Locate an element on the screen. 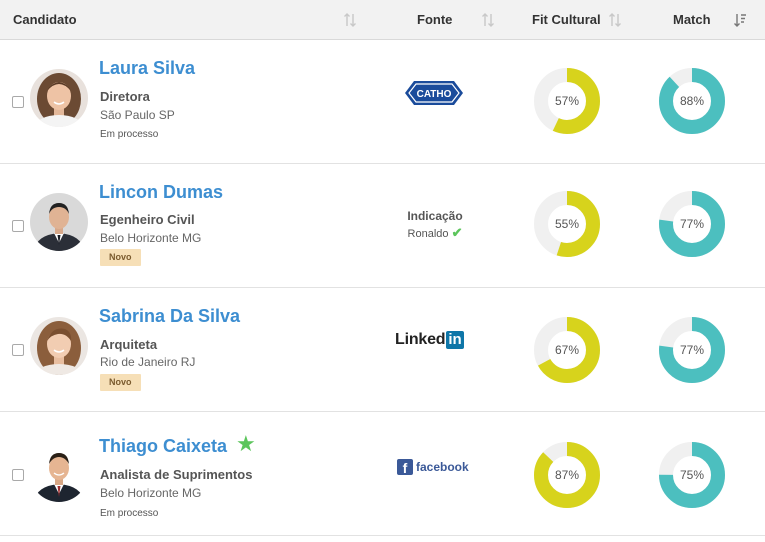  catho-logo-text: CATHO is located at coordinates (434, 94).